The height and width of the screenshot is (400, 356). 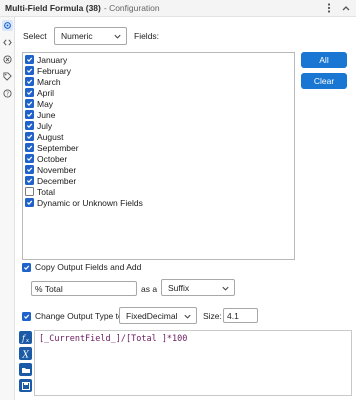 I want to click on gear-icon, so click(x=7, y=25).